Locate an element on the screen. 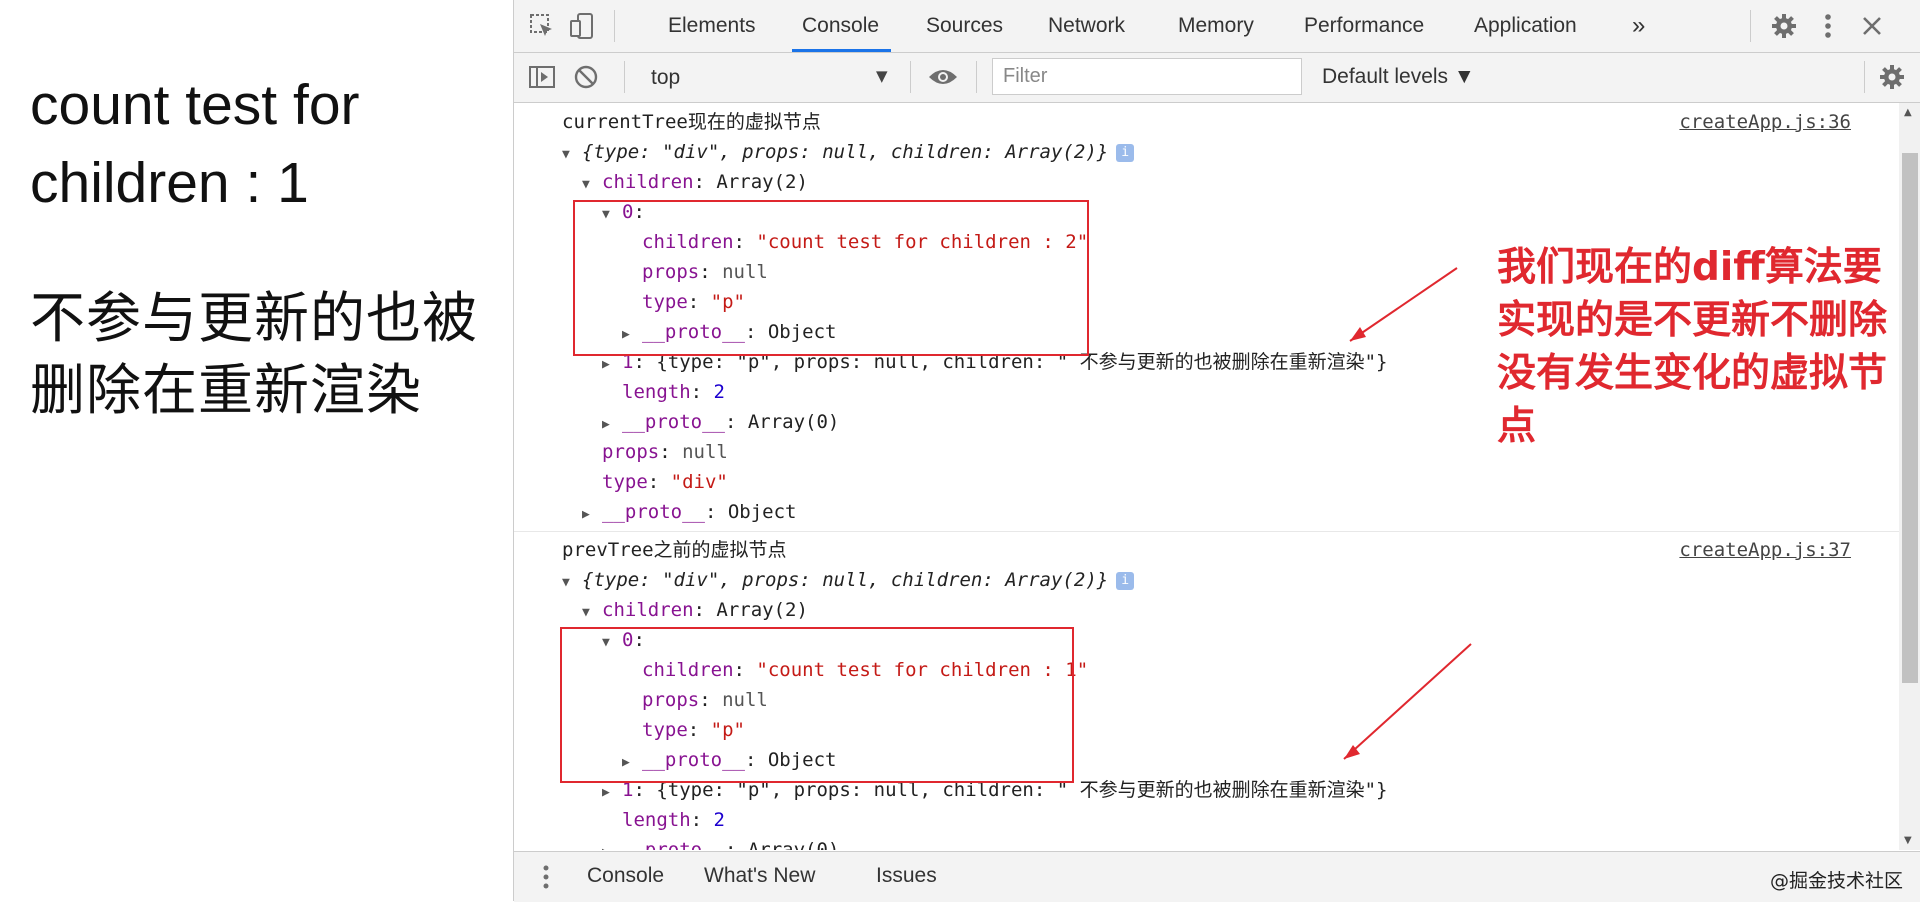  log-levels-dropdown: Default levels ▼ is located at coordinates (1398, 77).